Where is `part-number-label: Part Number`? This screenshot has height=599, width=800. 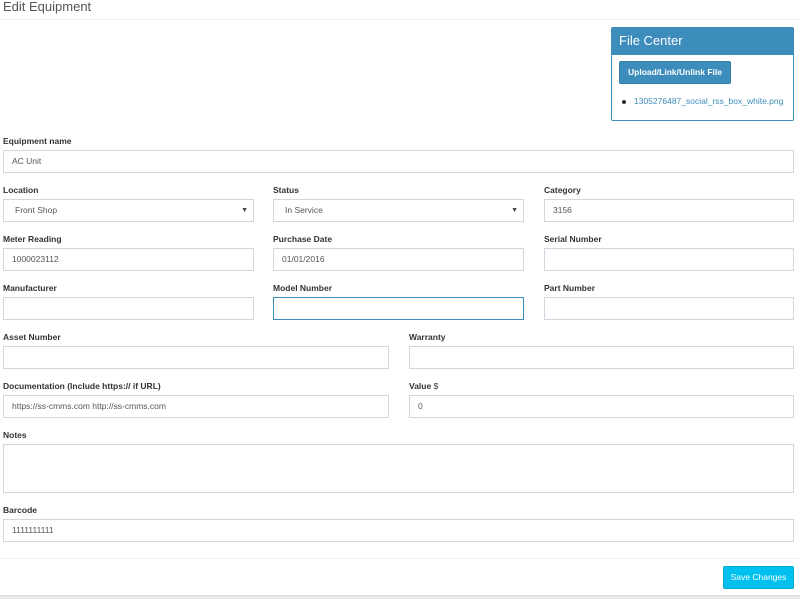
part-number-label: Part Number is located at coordinates (570, 288).